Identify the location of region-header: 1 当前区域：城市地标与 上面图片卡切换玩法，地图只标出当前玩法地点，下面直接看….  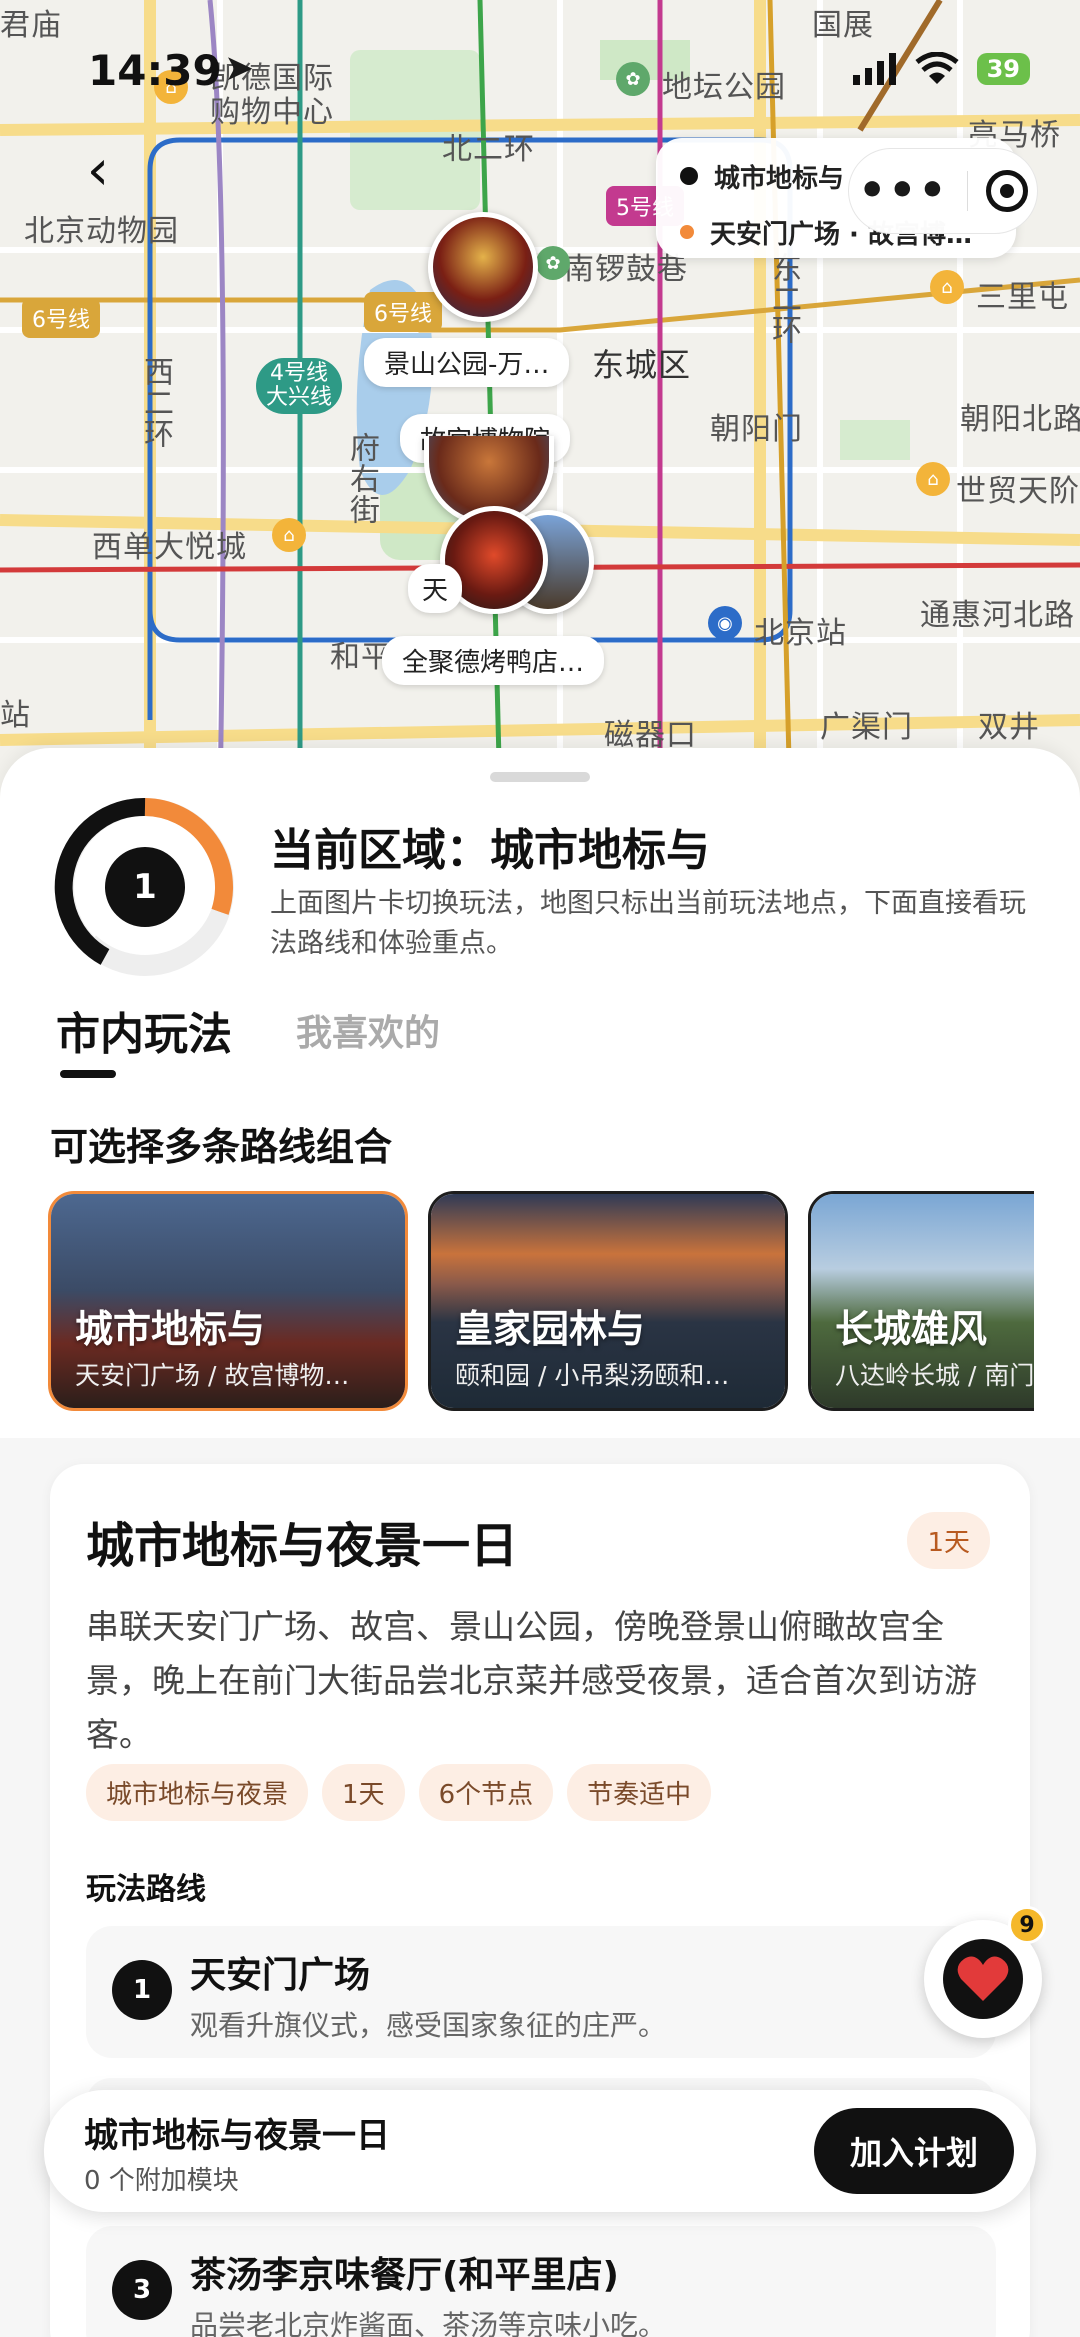
(545, 892).